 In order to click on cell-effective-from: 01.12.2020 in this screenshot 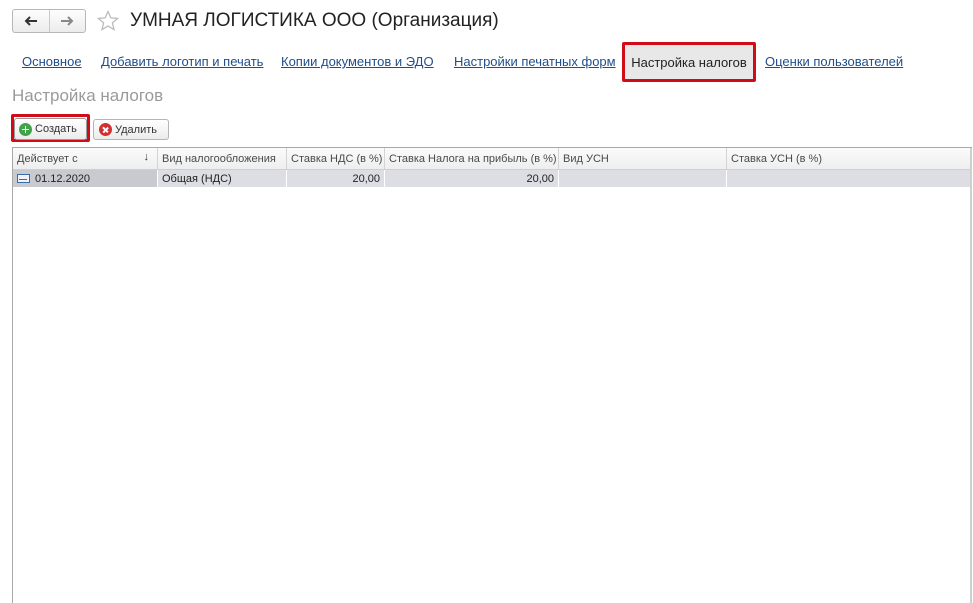, I will do `click(85, 178)`.